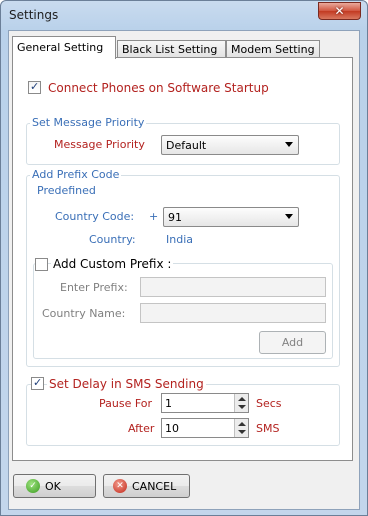 The height and width of the screenshot is (516, 368). Describe the element at coordinates (205, 403) in the screenshot. I see `pause-for-stepper: 1` at that location.